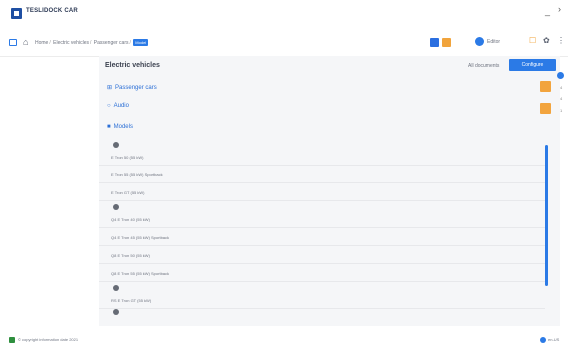 This screenshot has height=358, width=568. I want to click on list-item: Q4 E Tron 40 (55 kW), so click(322, 220).